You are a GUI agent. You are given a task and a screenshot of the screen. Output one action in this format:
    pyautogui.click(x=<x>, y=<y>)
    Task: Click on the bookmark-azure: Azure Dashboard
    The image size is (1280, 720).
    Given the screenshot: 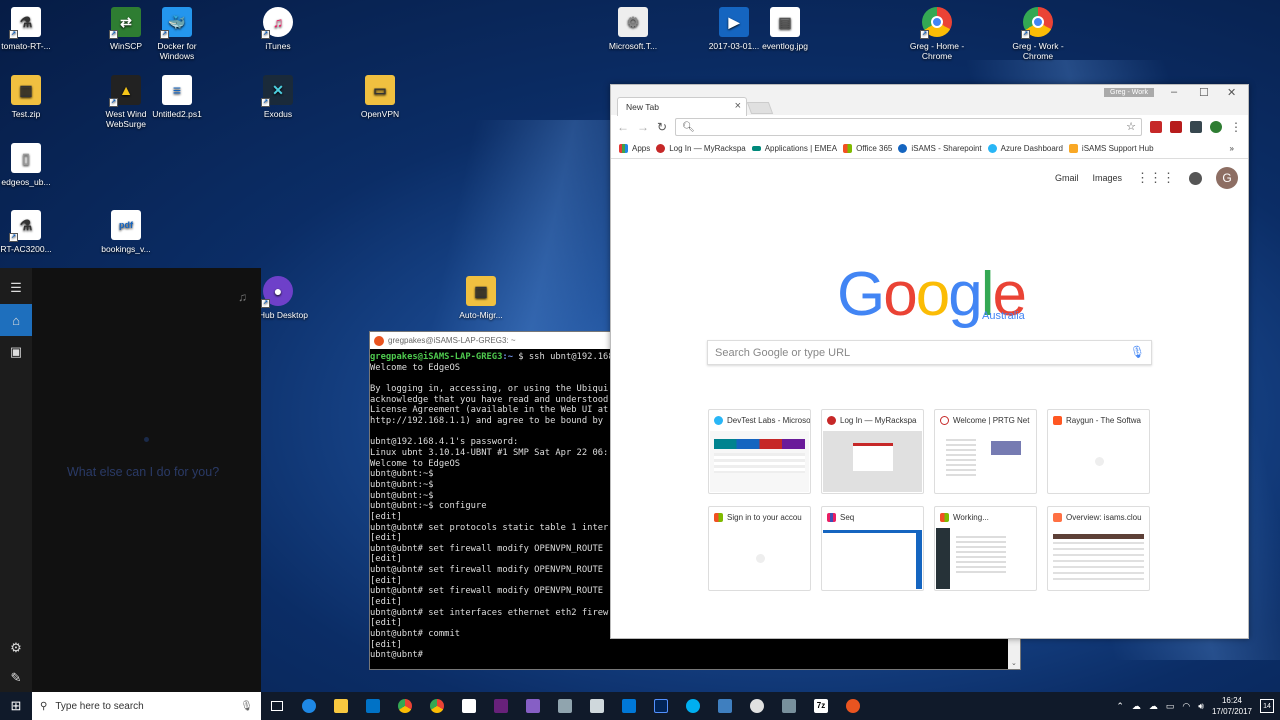 What is the action you would take?
    pyautogui.click(x=1025, y=148)
    